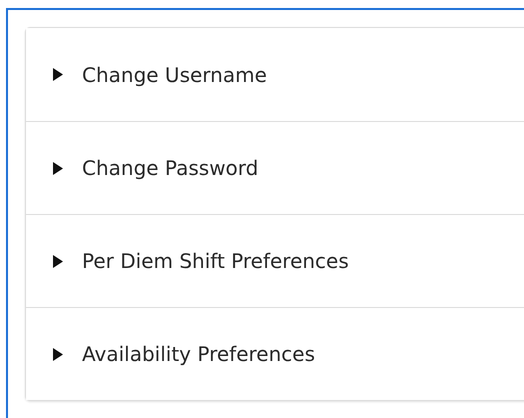  What do you see at coordinates (198, 354) in the screenshot?
I see `accordion-label: Availability Preferences` at bounding box center [198, 354].